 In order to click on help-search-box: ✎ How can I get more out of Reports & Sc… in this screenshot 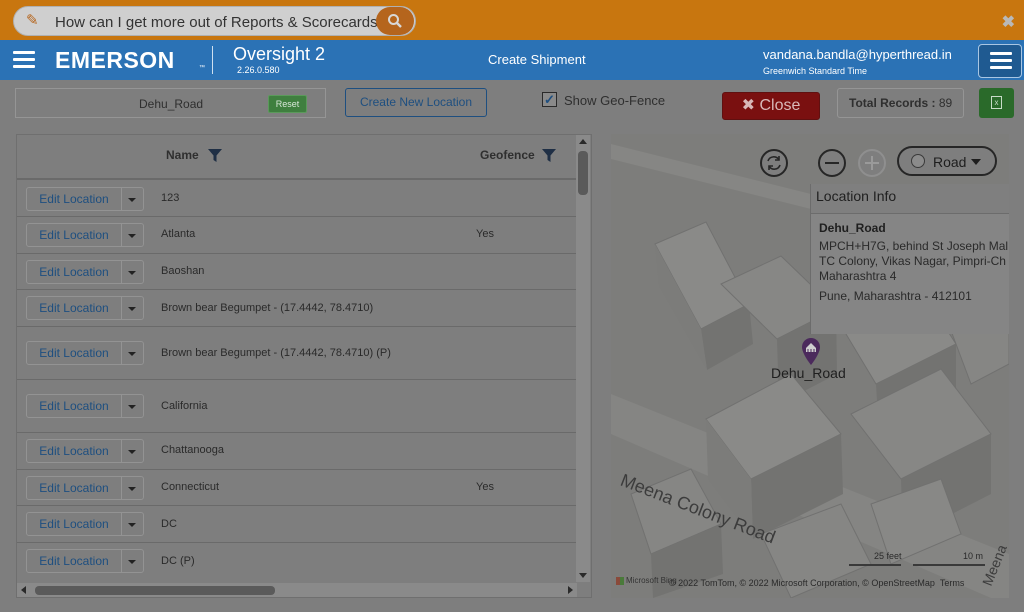, I will do `click(214, 21)`.